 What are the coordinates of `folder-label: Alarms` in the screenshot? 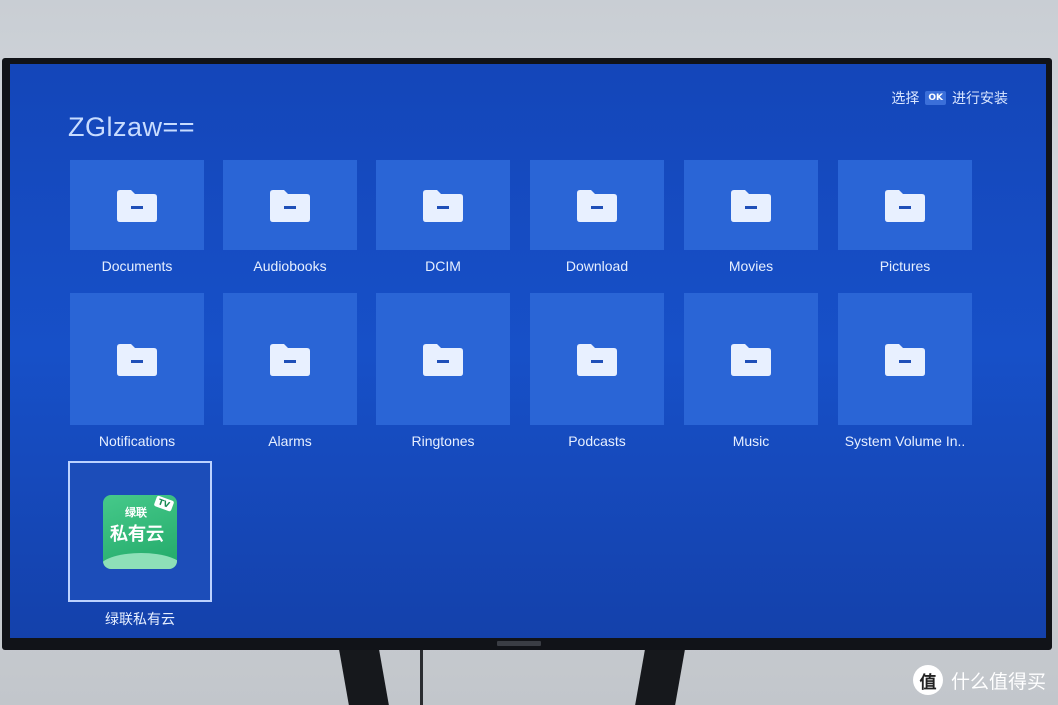 It's located at (290, 441).